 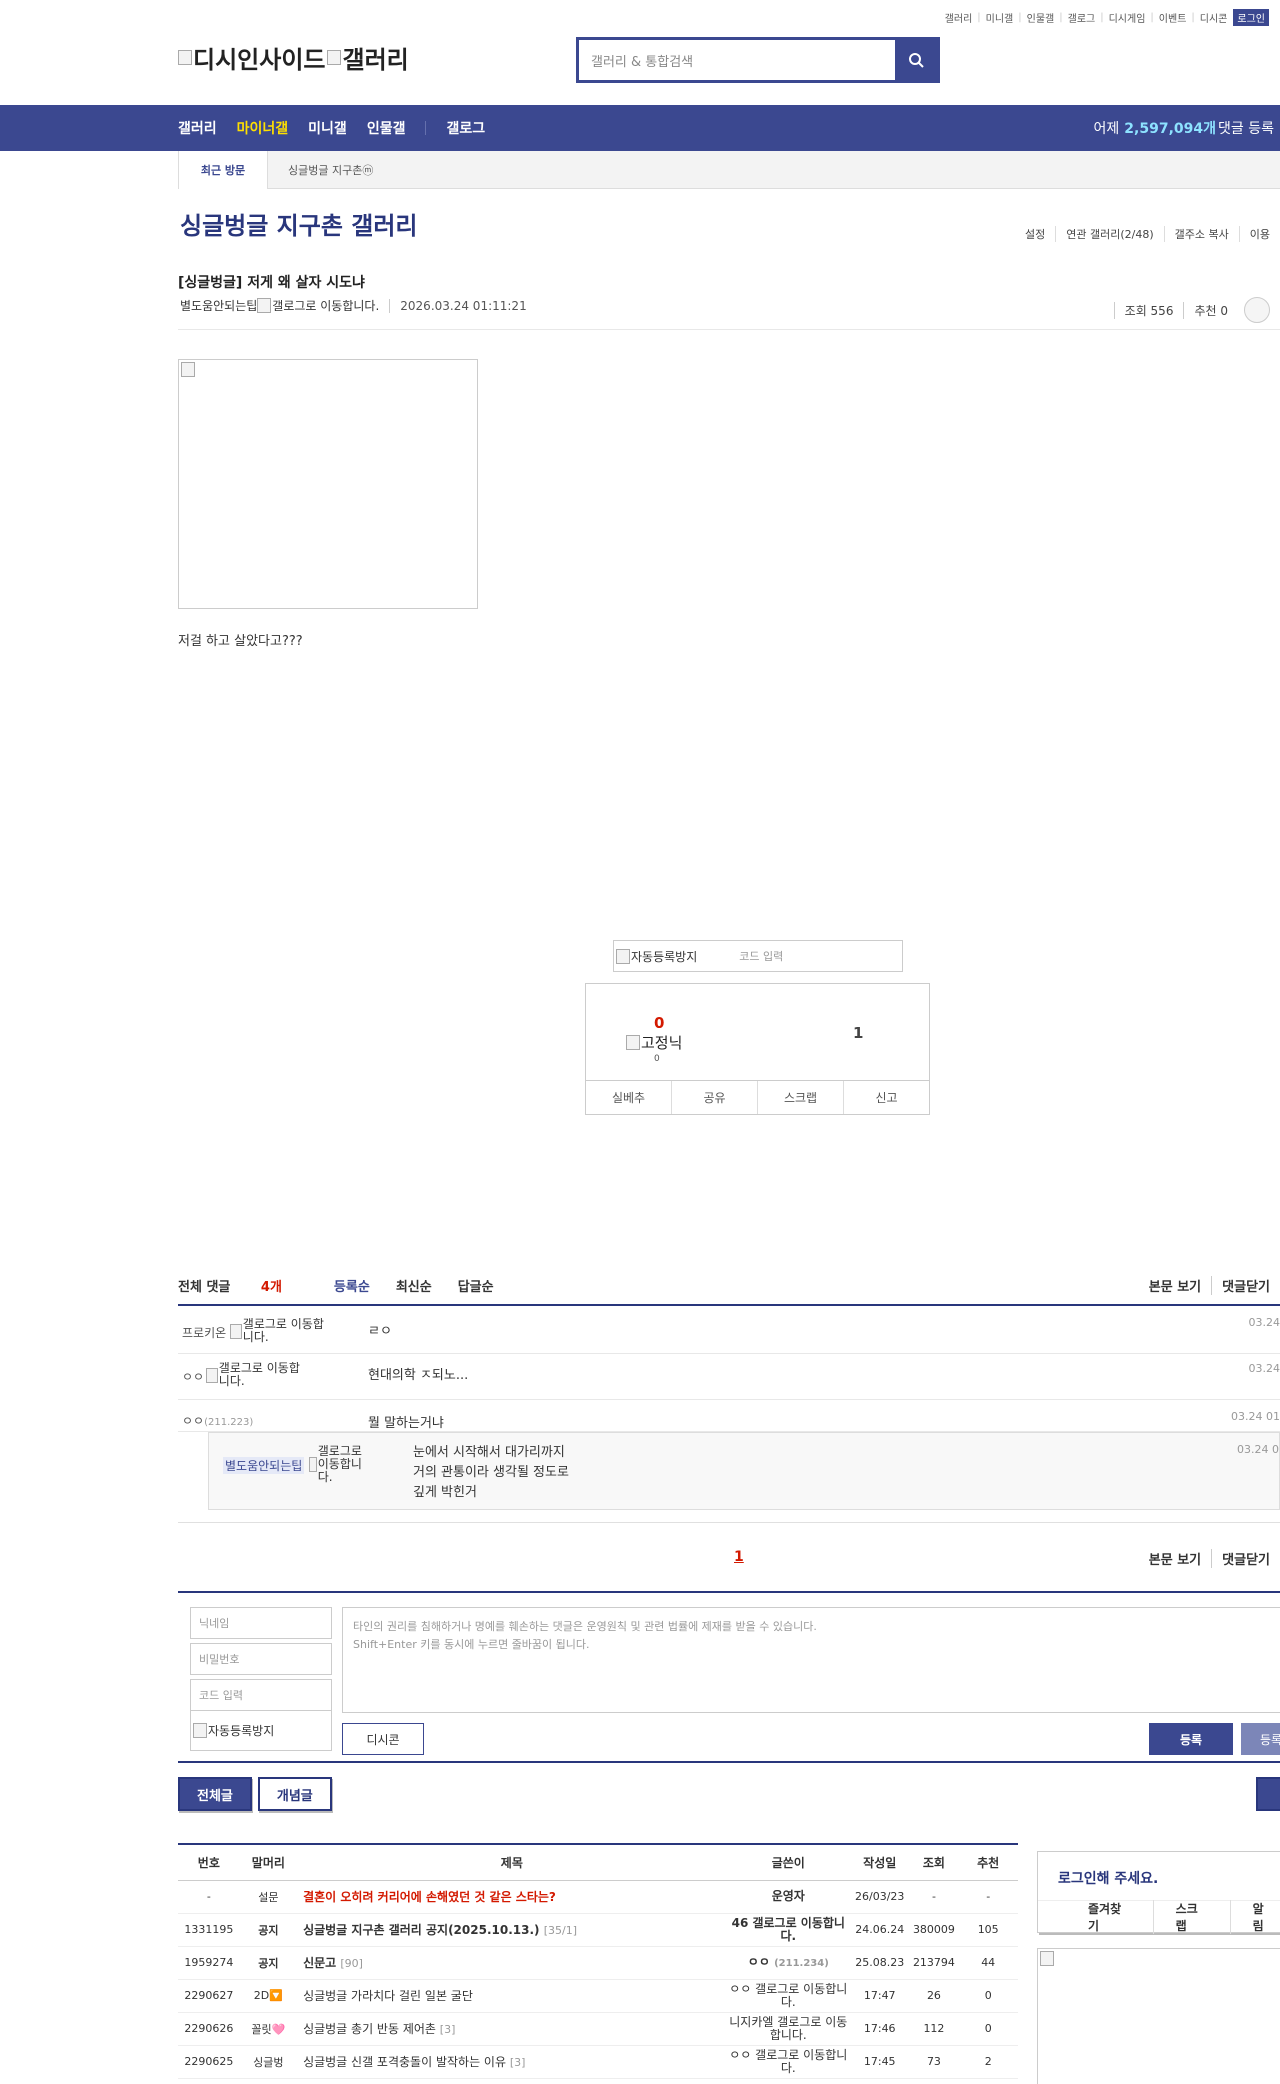 I want to click on site-logo: 디시인사이드 갤러리, so click(x=293, y=57).